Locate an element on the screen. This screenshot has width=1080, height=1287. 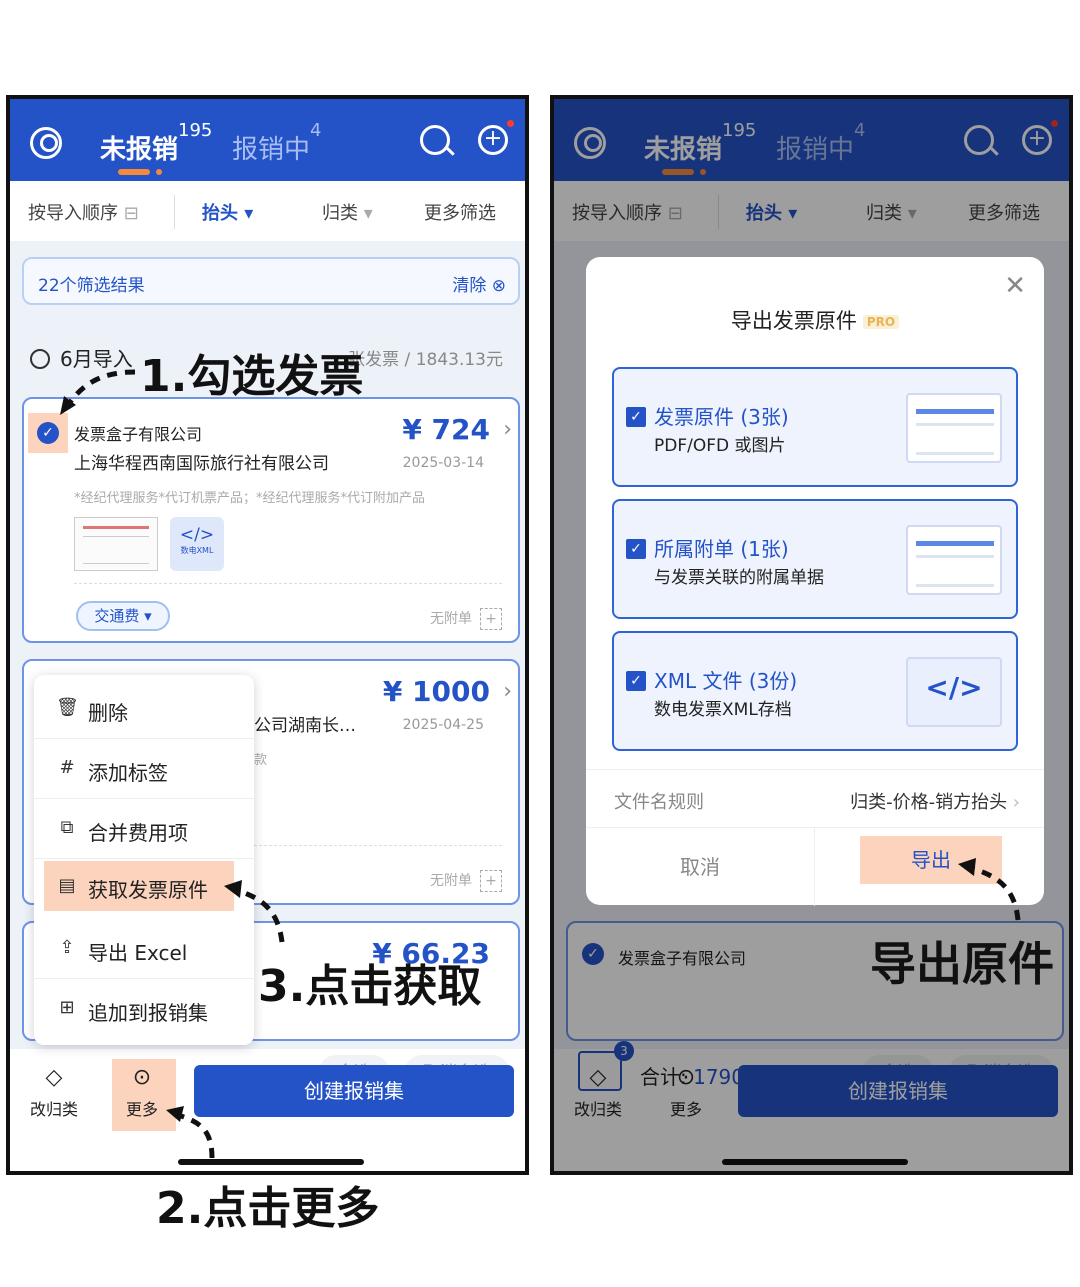
file-name-rule-row: 文件名规则 归类-价格-销方抬头 › is located at coordinates (815, 797).